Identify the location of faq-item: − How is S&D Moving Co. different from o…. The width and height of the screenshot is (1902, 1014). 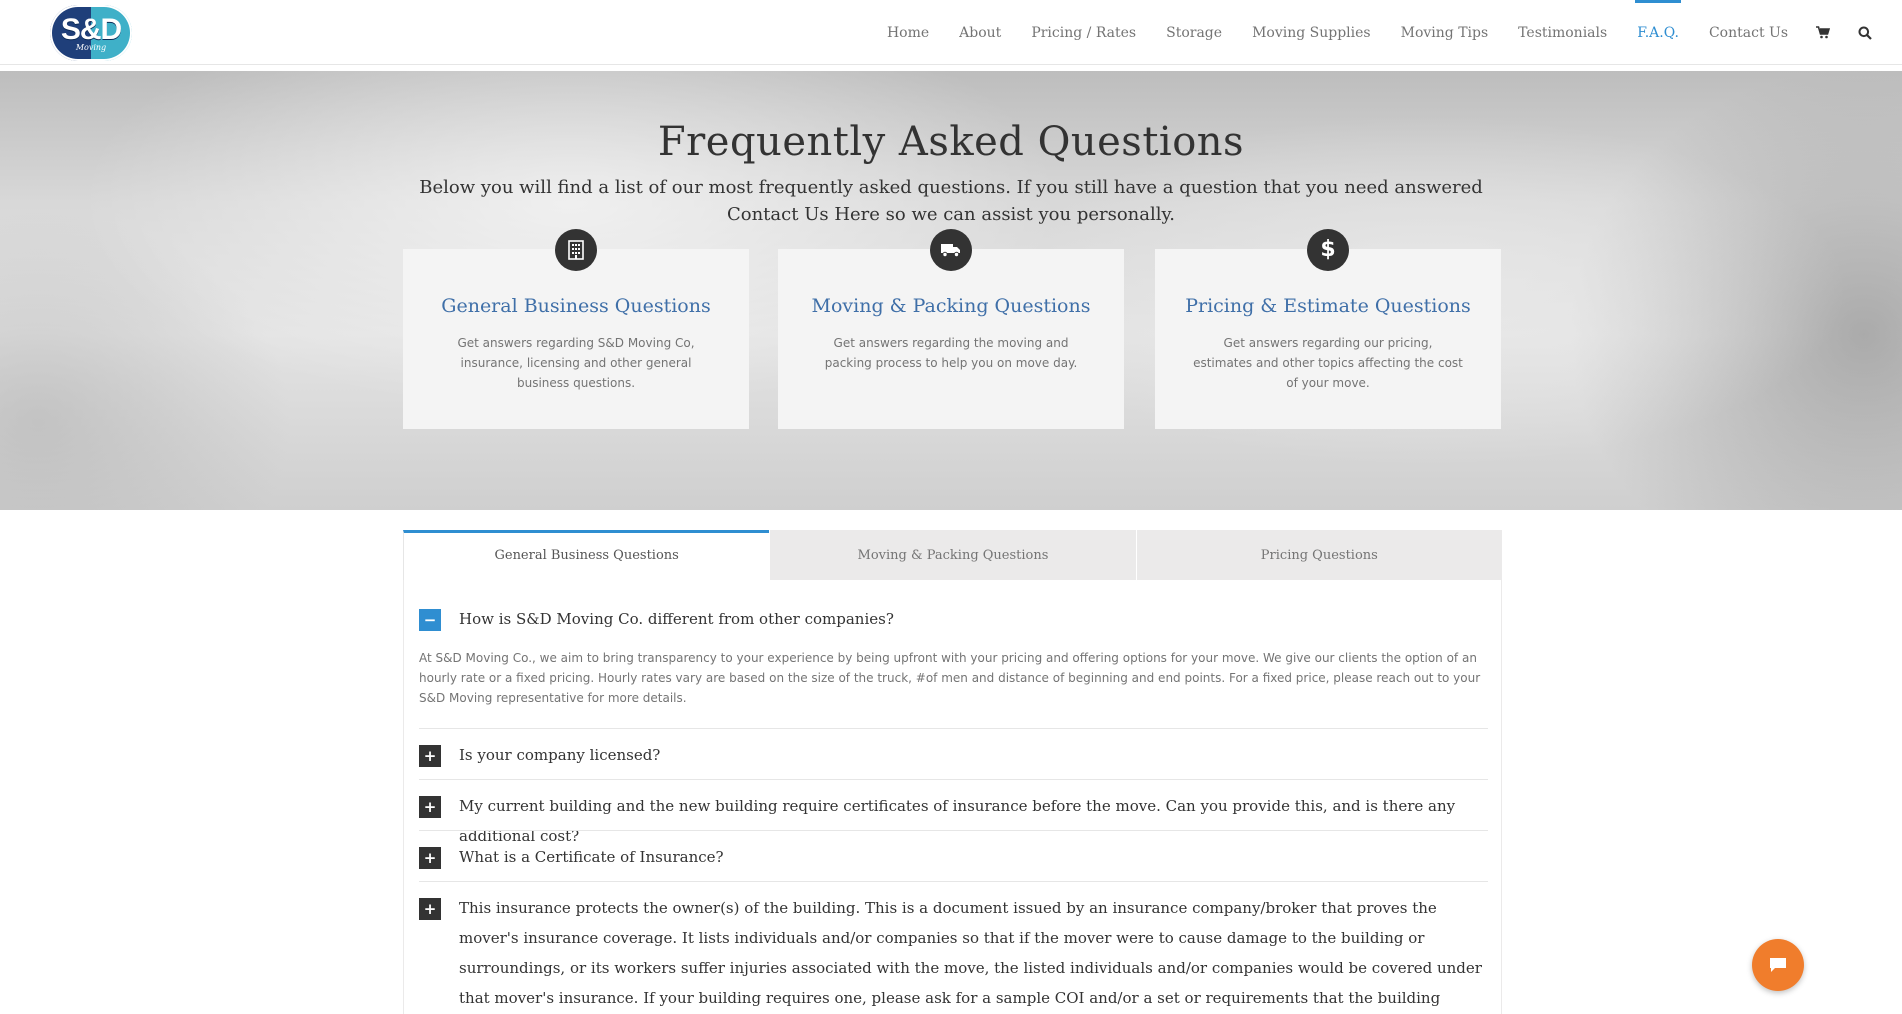
(953, 658).